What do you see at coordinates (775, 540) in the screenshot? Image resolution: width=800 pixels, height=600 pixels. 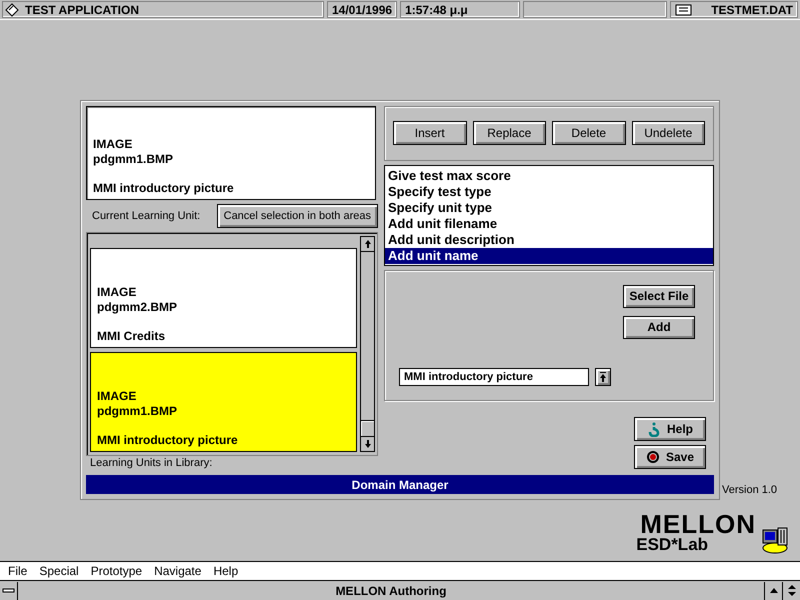 I see `computer-icon` at bounding box center [775, 540].